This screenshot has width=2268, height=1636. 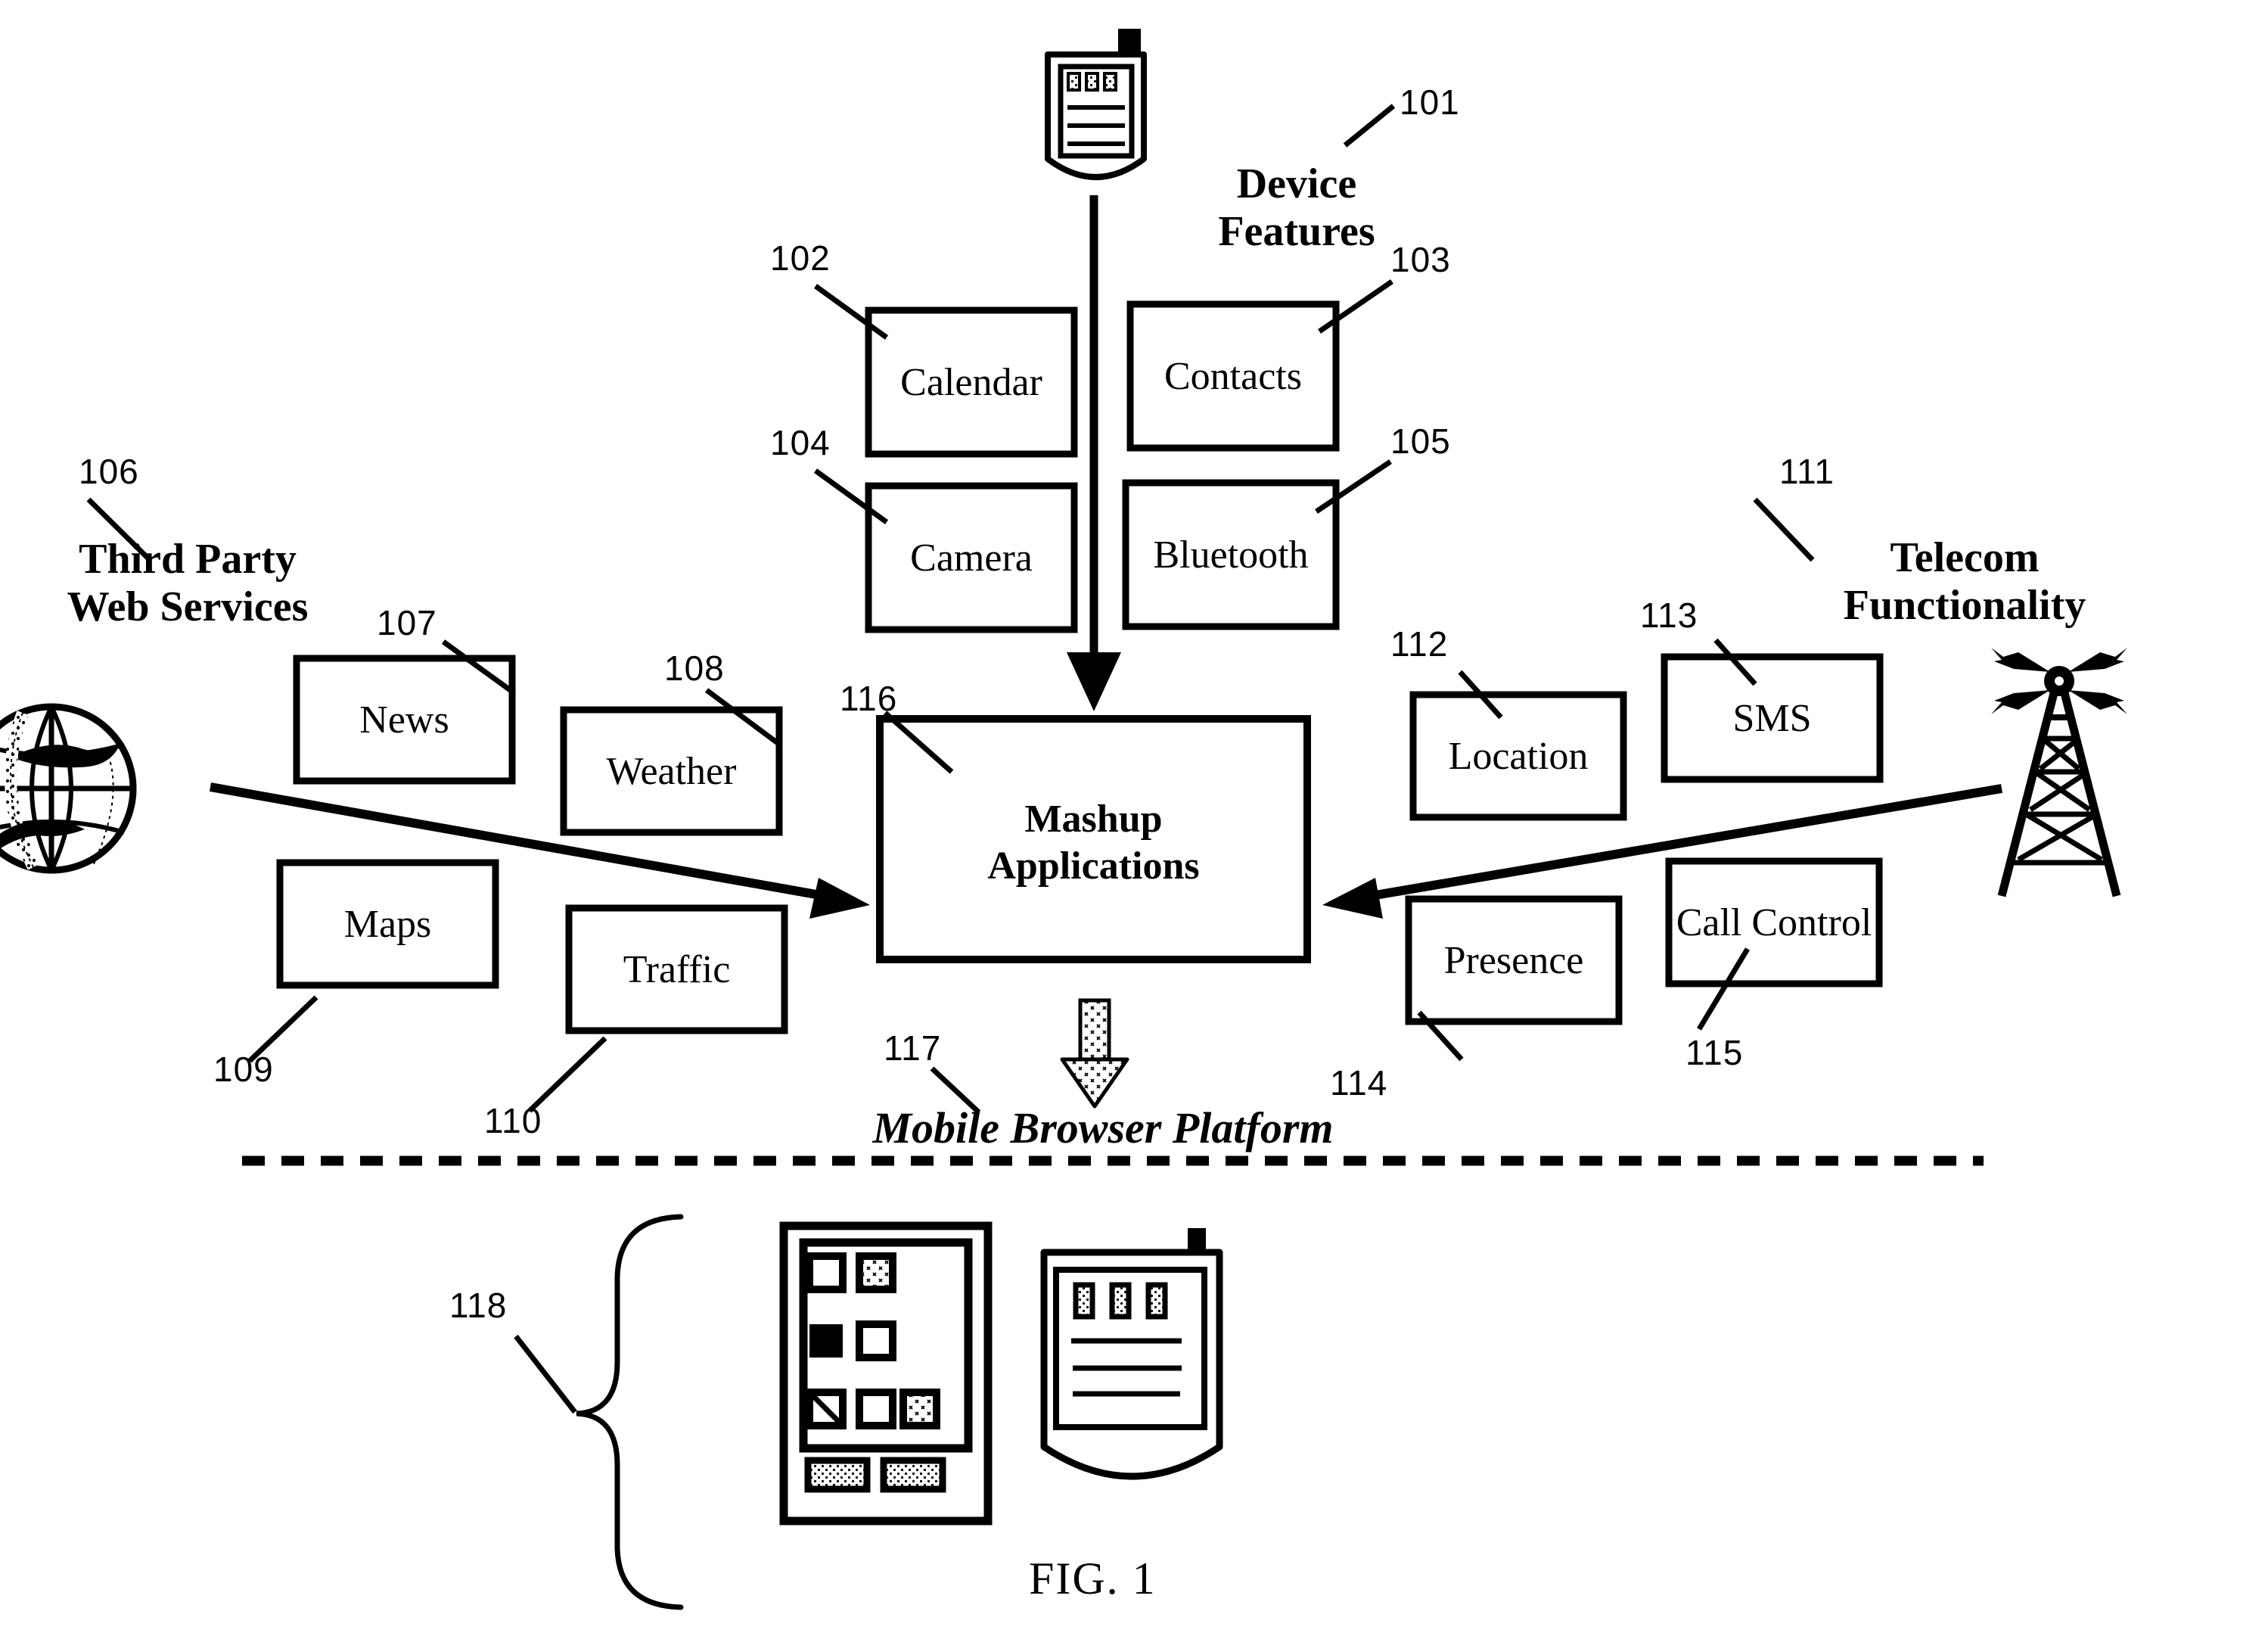 I want to click on ref-103: 103, so click(x=1421, y=259).